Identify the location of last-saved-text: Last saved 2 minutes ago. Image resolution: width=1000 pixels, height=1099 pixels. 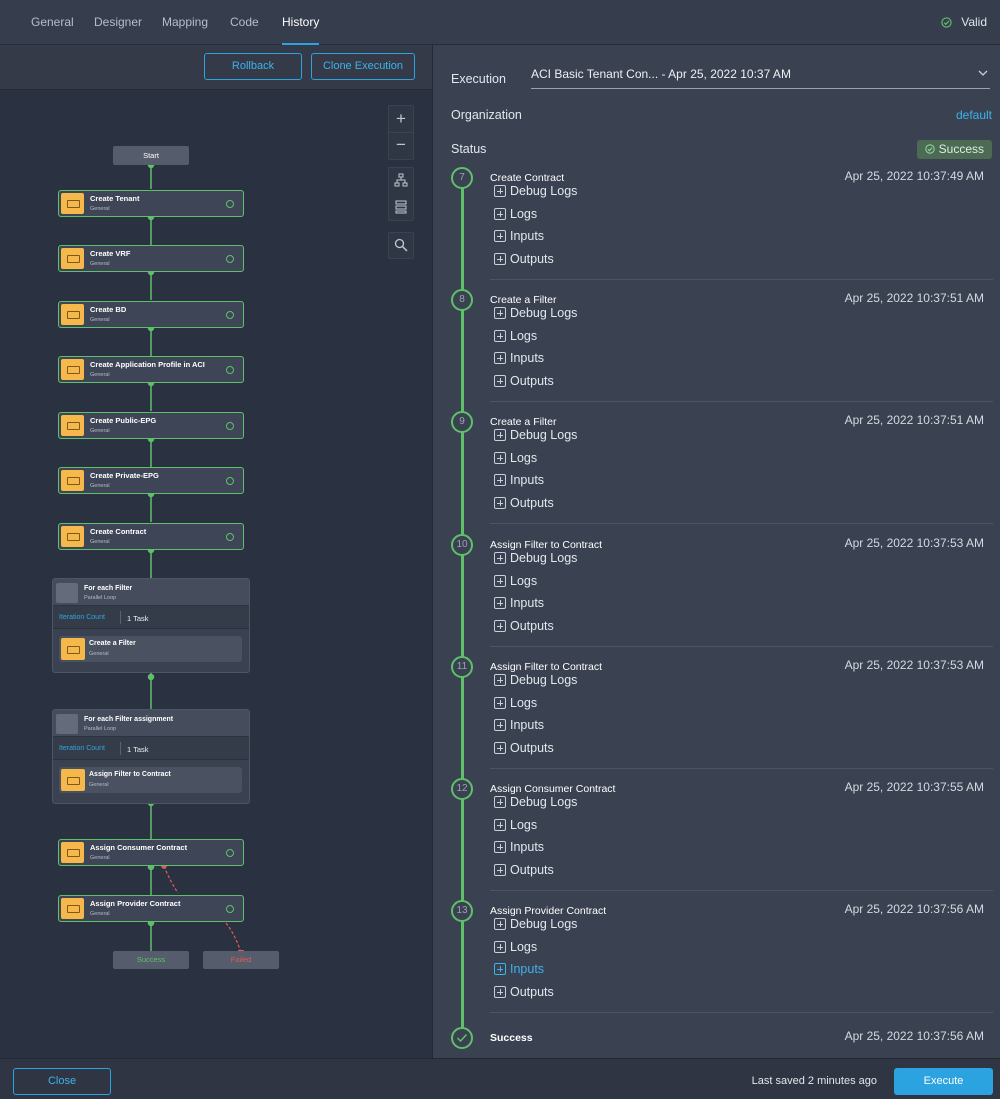
(814, 1081).